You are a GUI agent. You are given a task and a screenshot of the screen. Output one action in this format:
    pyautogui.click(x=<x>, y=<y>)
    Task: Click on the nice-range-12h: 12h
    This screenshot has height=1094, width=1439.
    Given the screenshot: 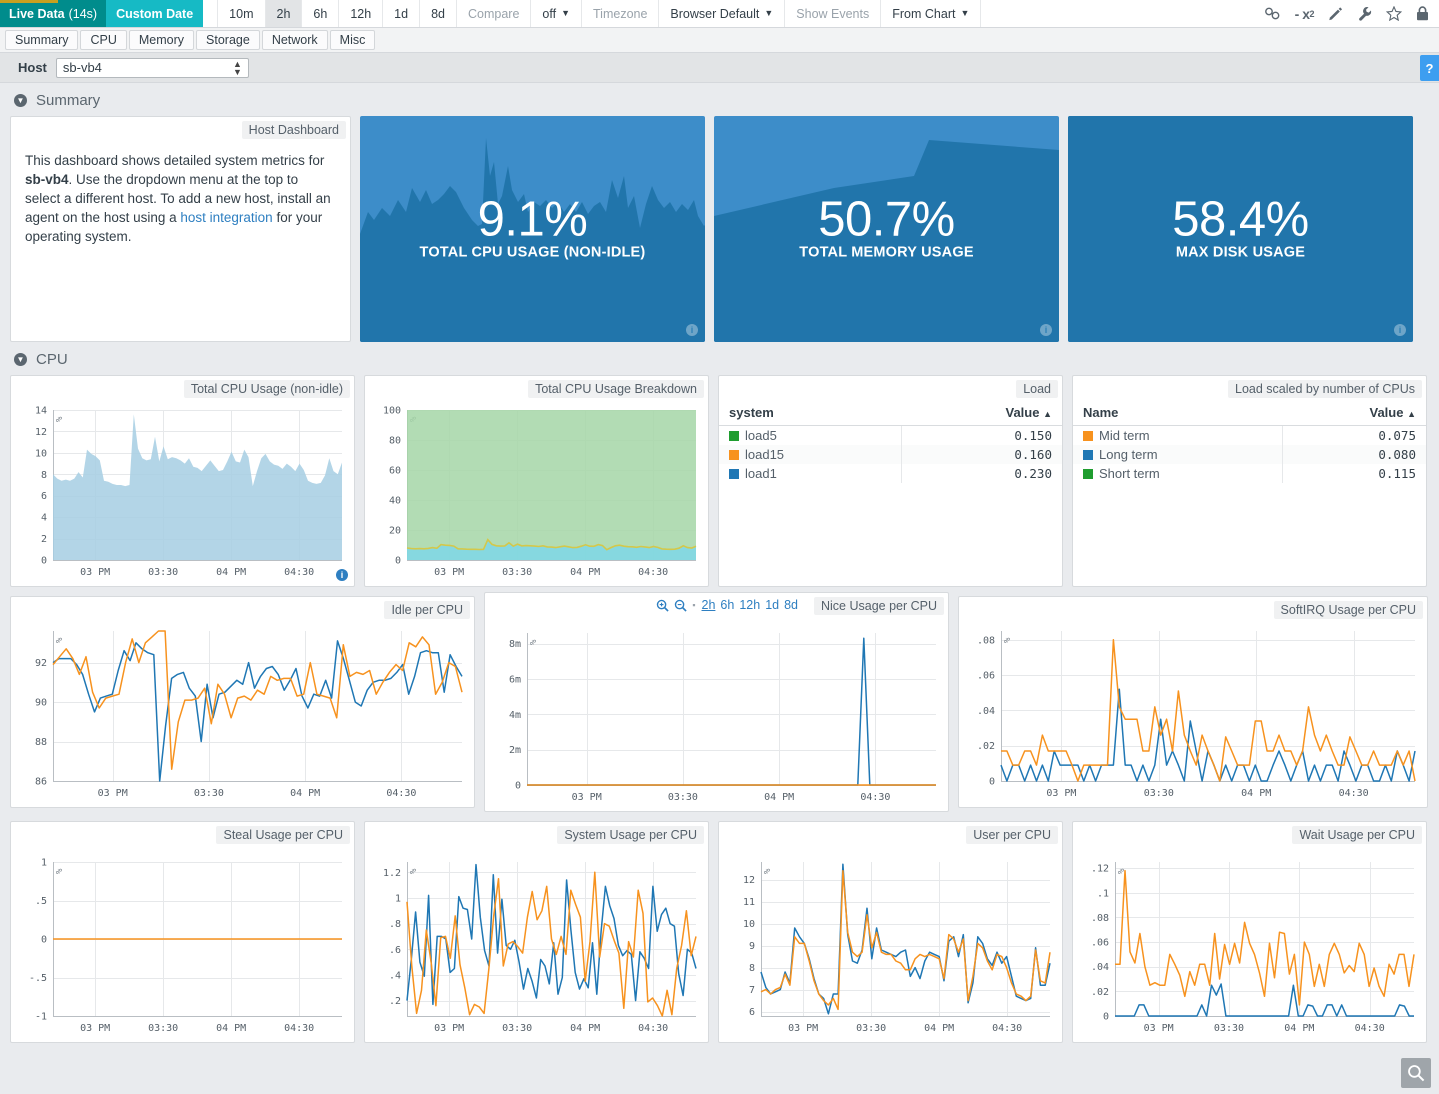 What is the action you would take?
    pyautogui.click(x=749, y=605)
    